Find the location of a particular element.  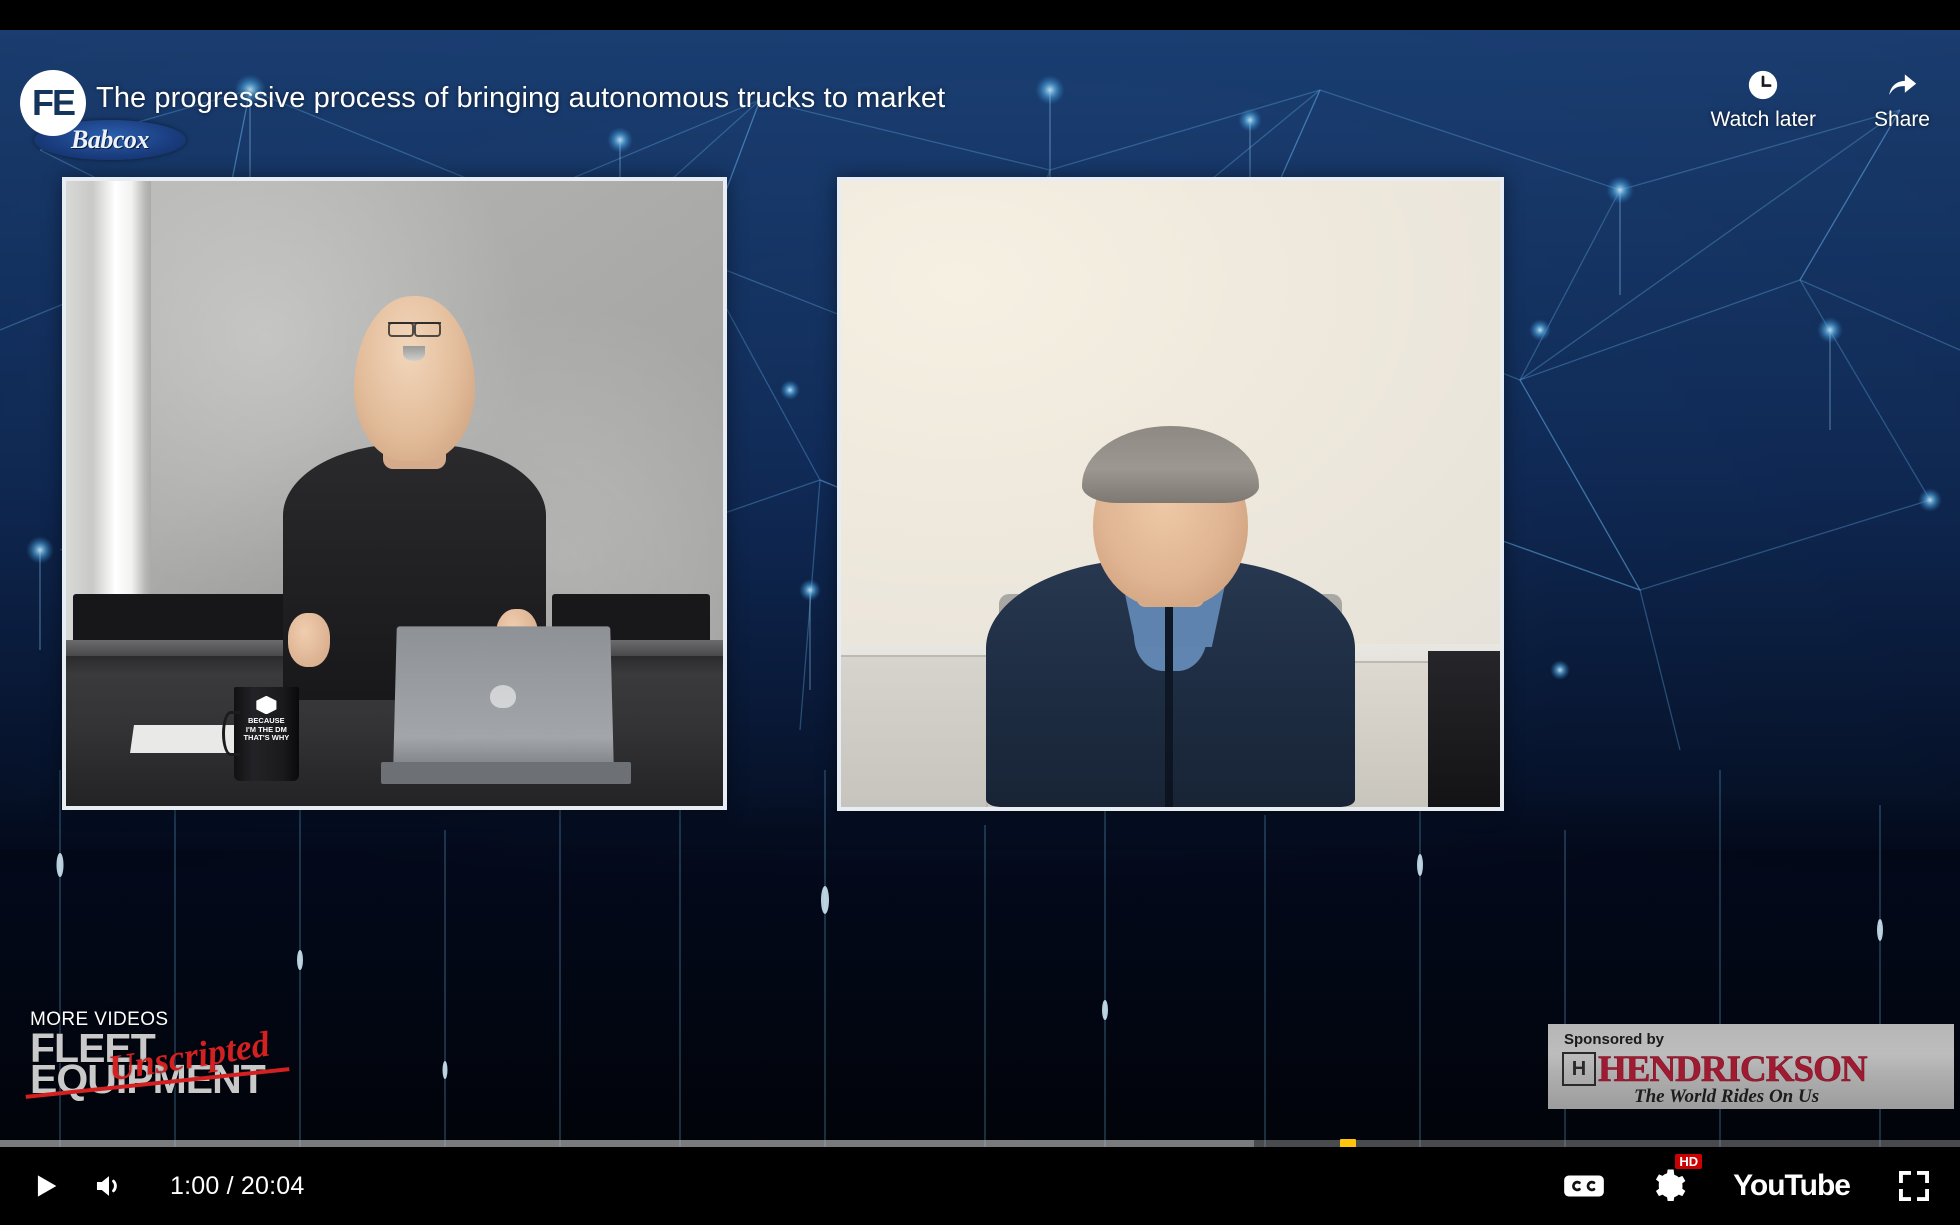

laptop is located at coordinates (503, 698).